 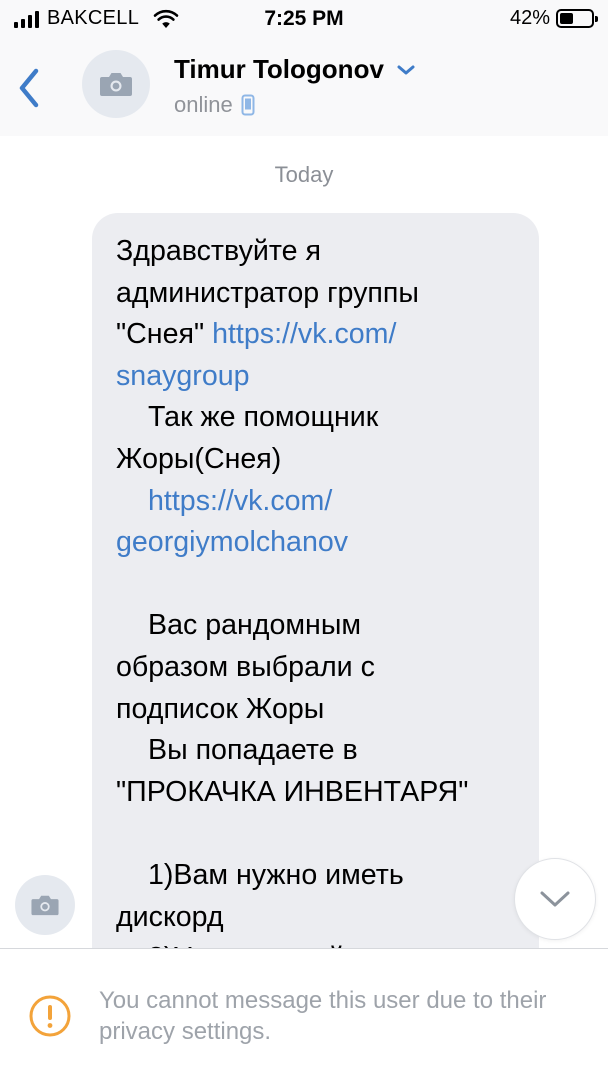 I want to click on message-link-snaygroup: https://vk.com/, so click(x=304, y=334).